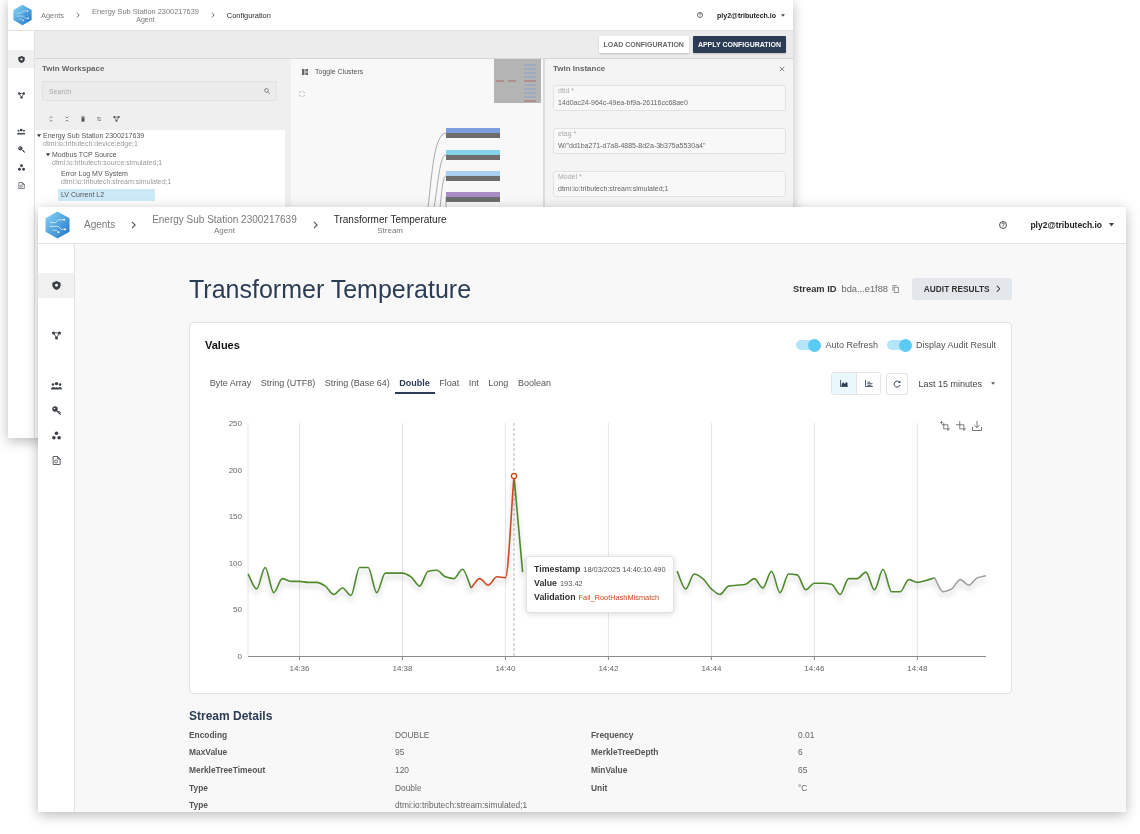 The height and width of the screenshot is (834, 1140). Describe the element at coordinates (625, 752) in the screenshot. I see `detail-label: MerkleTreeDepth` at that location.